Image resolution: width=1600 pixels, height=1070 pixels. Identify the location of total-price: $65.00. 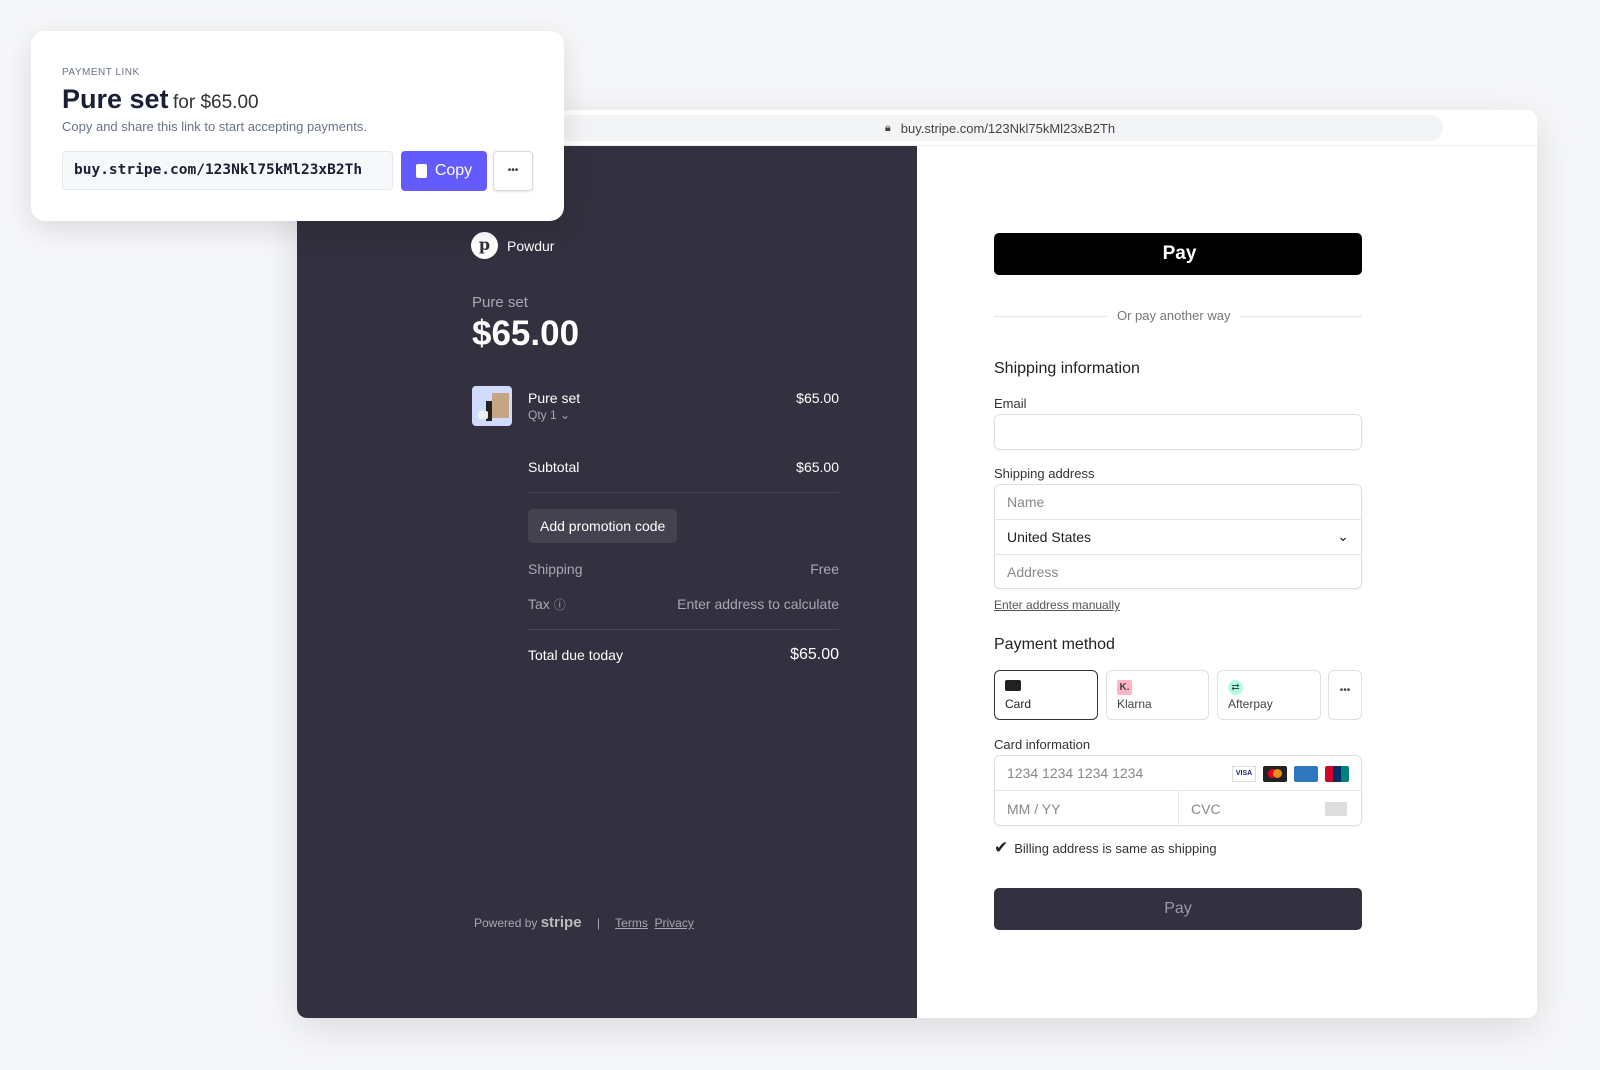
(526, 333).